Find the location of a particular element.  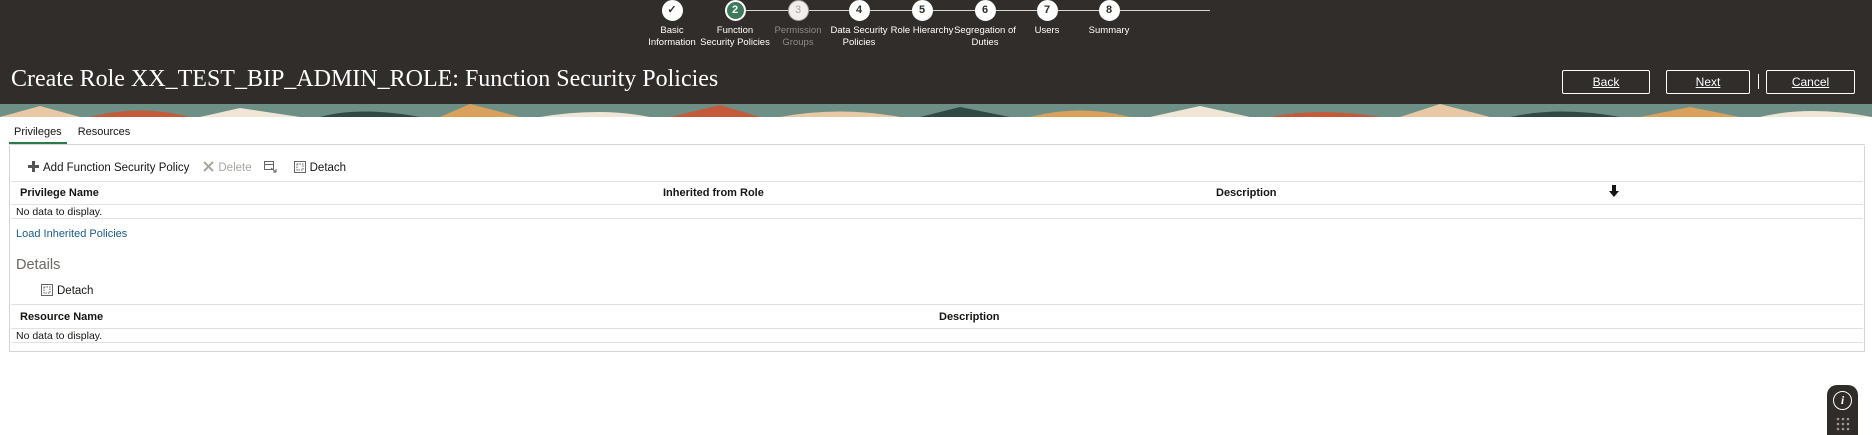

add-function-security-policy-label: Add Function Security Policy is located at coordinates (116, 167).